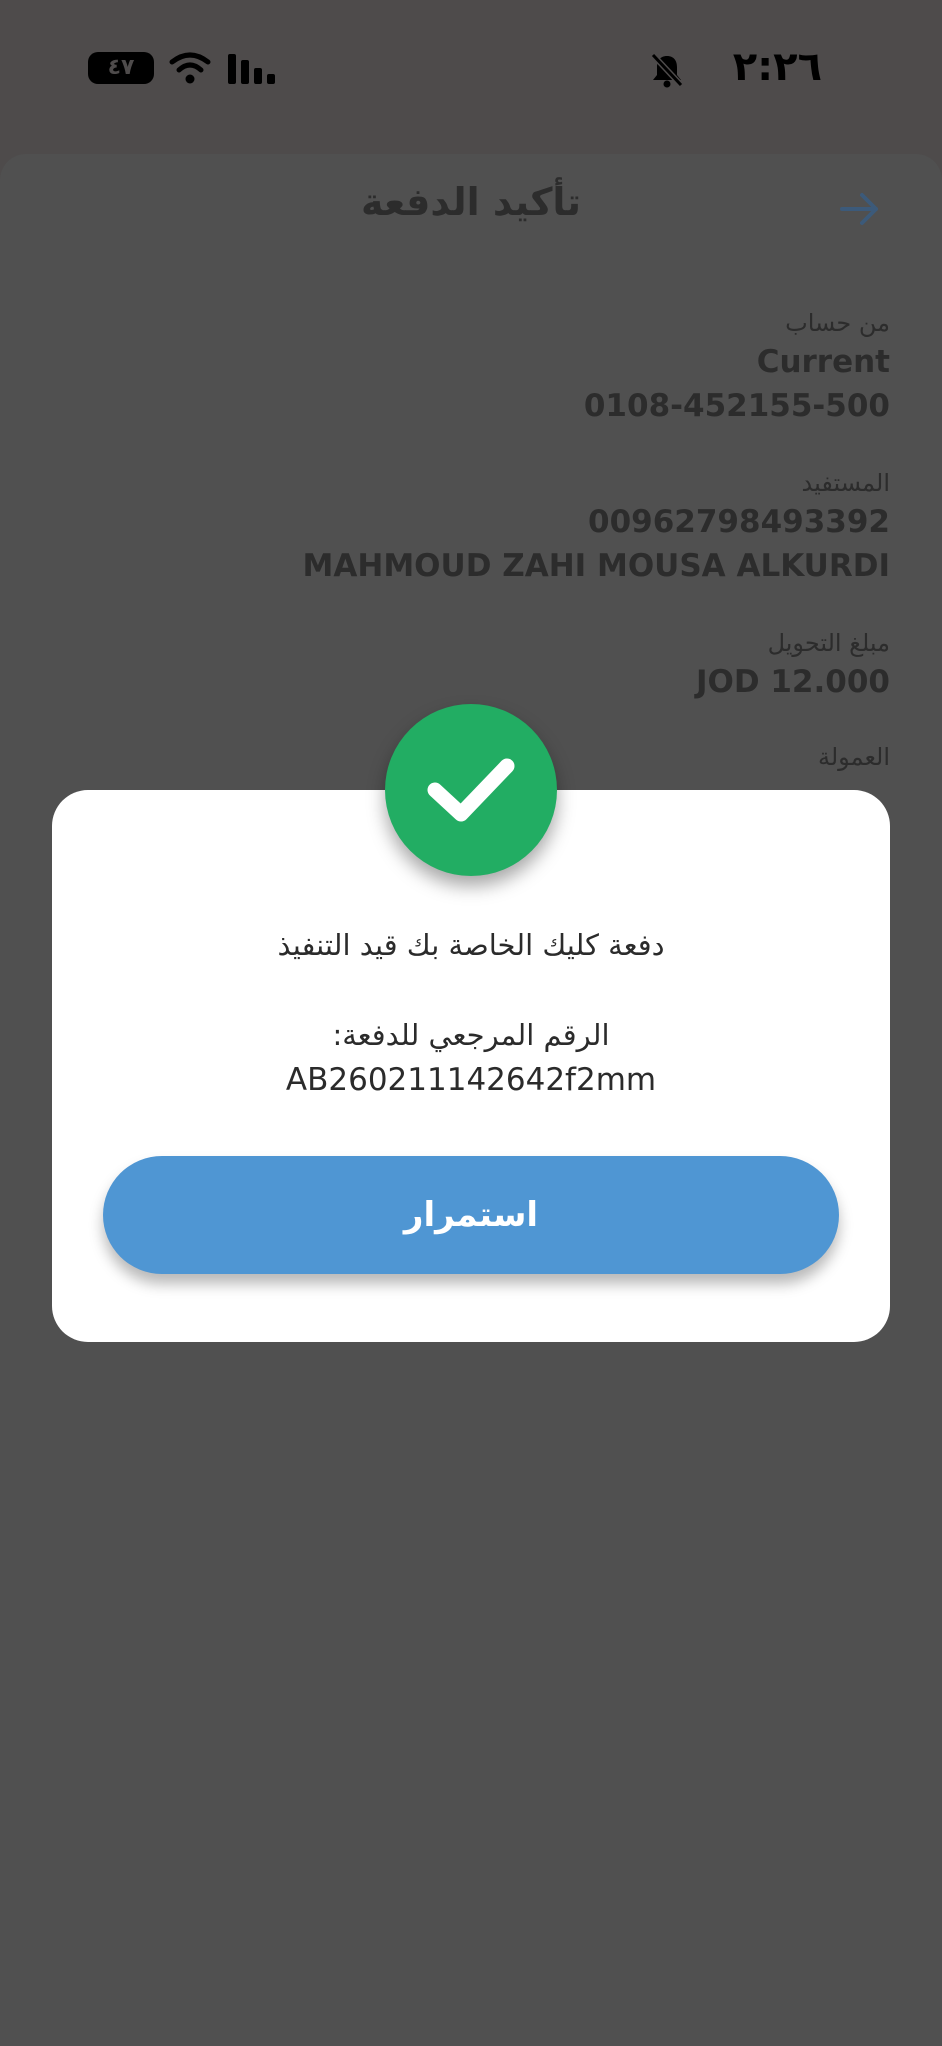 This screenshot has height=2046, width=942. Describe the element at coordinates (736, 406) in the screenshot. I see `account-number: 0108-452155-500` at that location.